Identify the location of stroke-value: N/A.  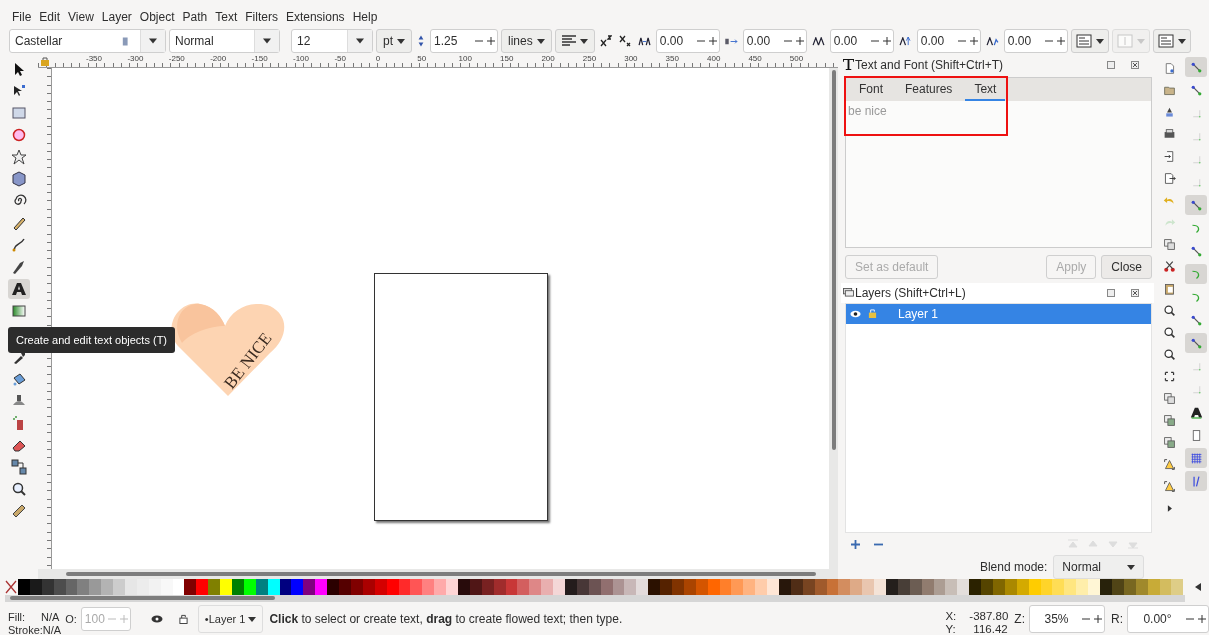
(52, 629).